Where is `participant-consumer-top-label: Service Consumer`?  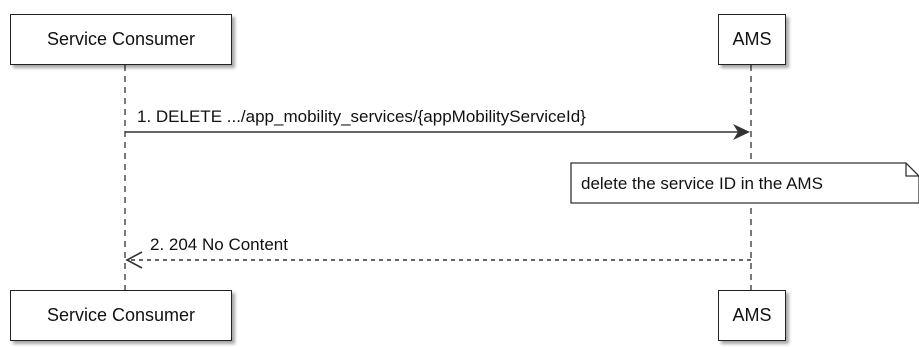 participant-consumer-top-label: Service Consumer is located at coordinates (121, 39).